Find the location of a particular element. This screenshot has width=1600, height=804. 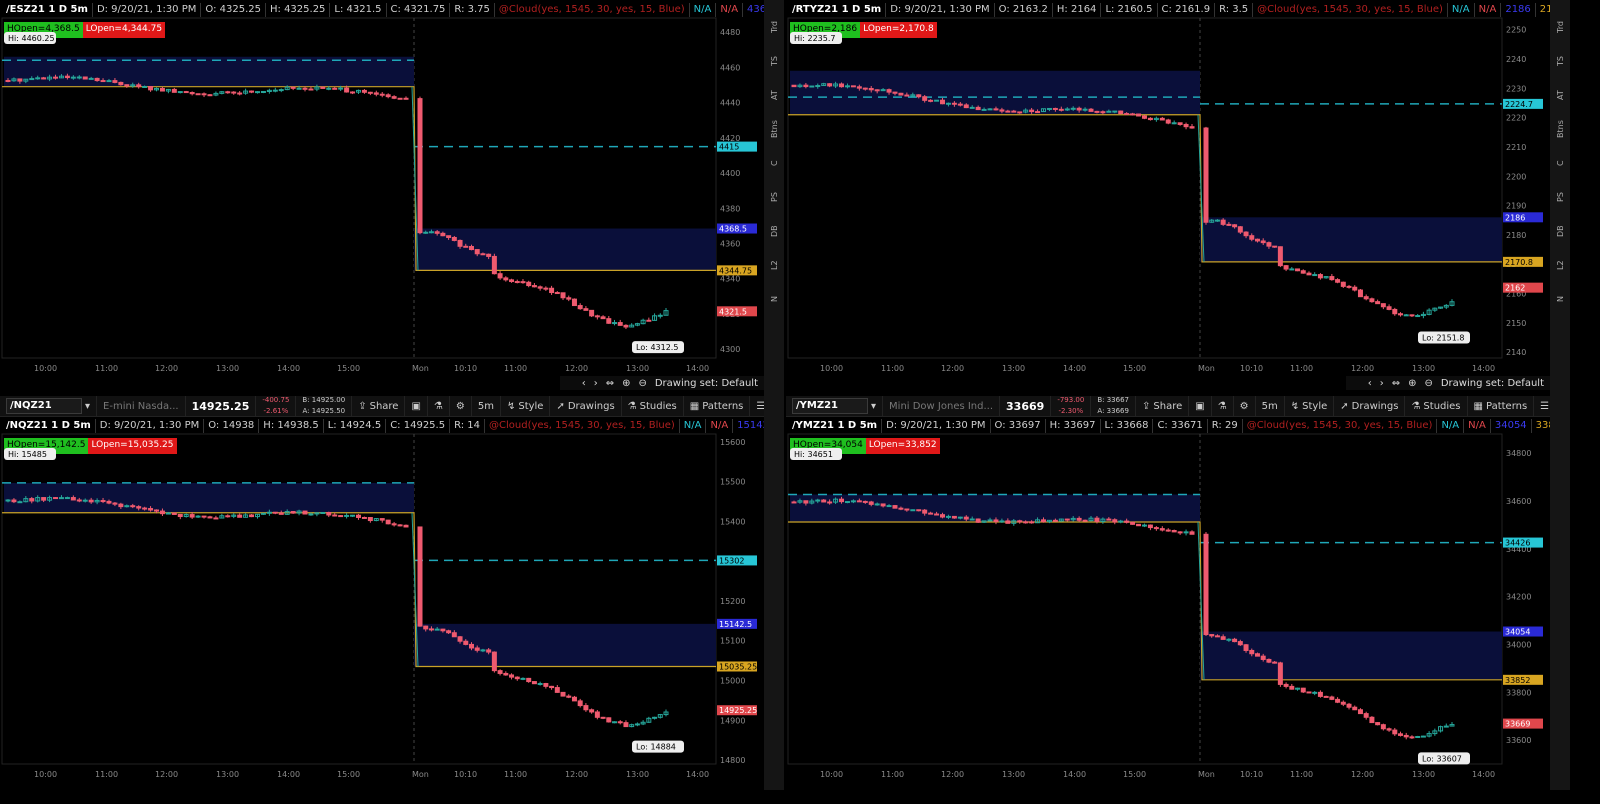

svg-text: Hi: 34651 is located at coordinates (813, 454).